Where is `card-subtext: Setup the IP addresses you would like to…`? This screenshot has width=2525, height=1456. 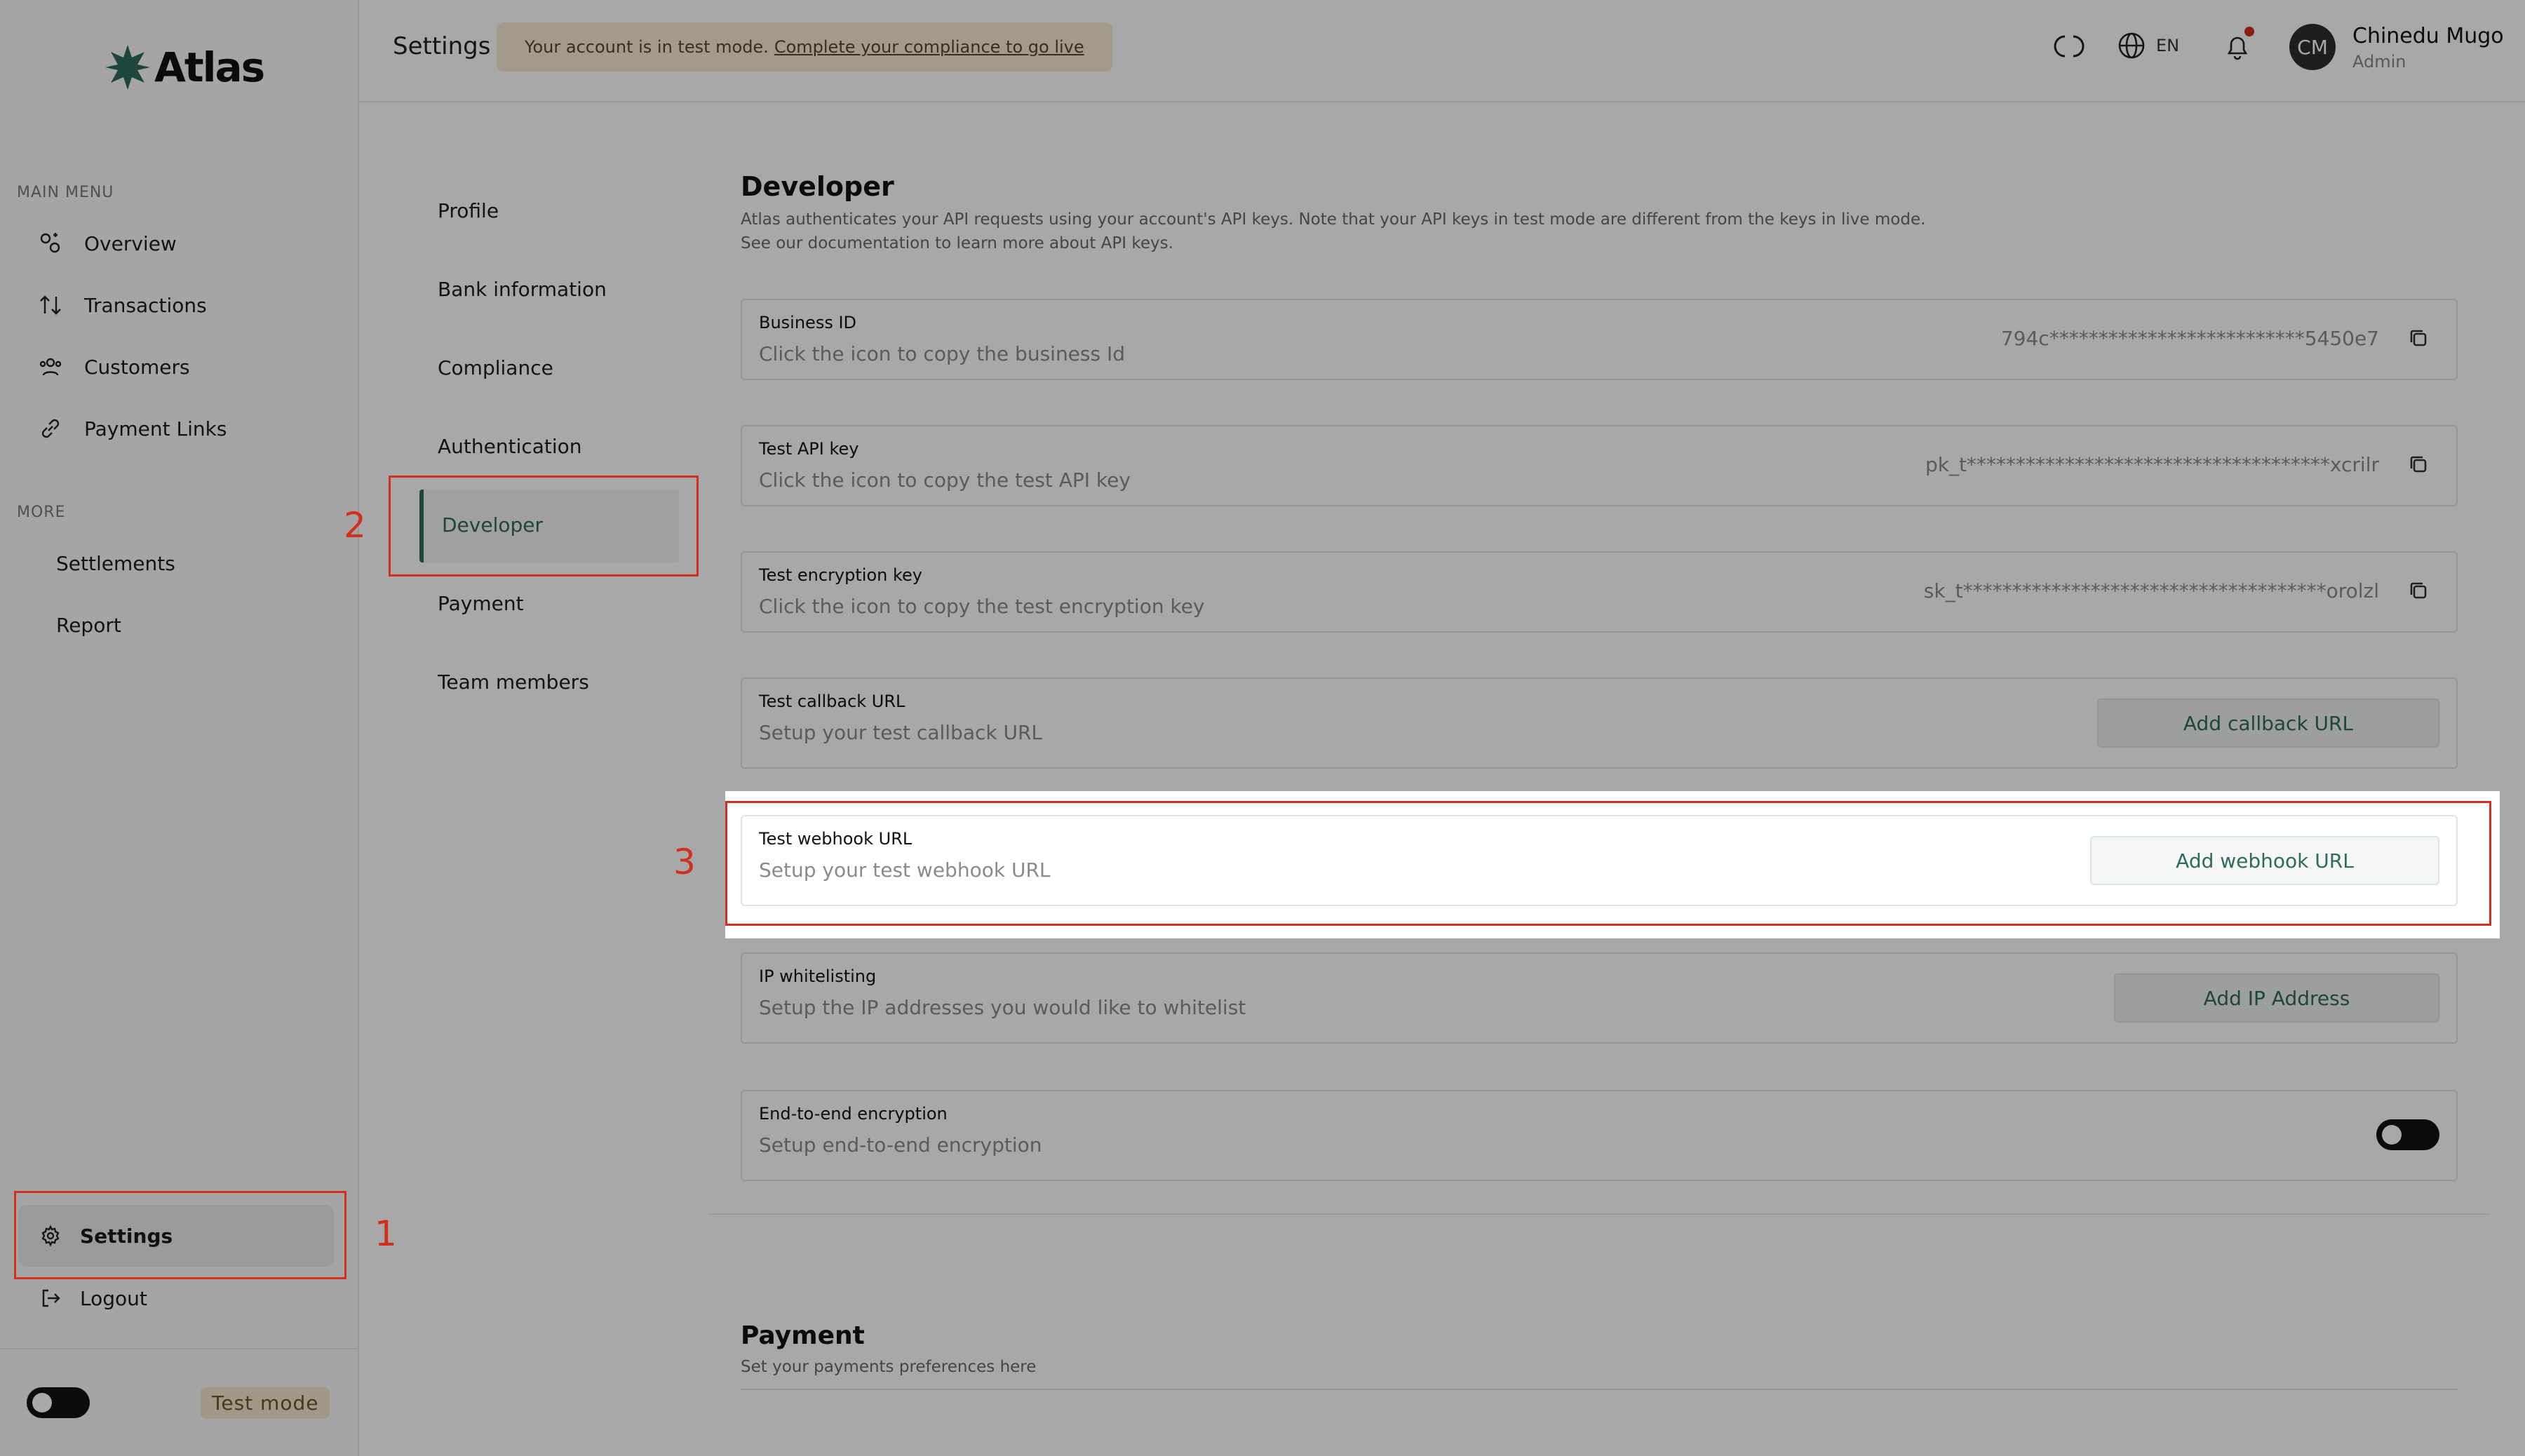
card-subtext: Setup the IP addresses you would like to… is located at coordinates (1002, 1007).